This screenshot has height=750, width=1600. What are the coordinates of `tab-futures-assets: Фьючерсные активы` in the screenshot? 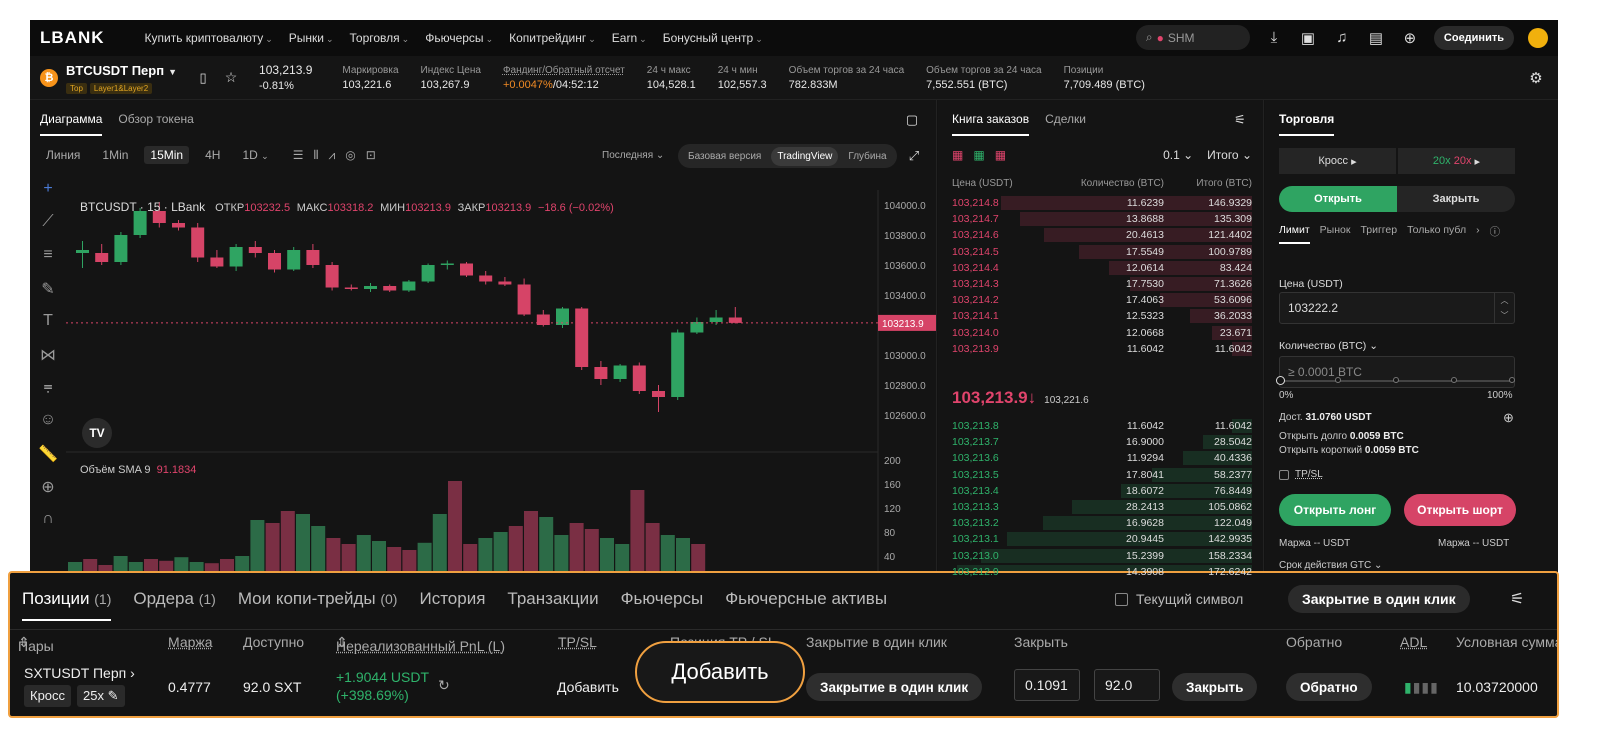 It's located at (806, 605).